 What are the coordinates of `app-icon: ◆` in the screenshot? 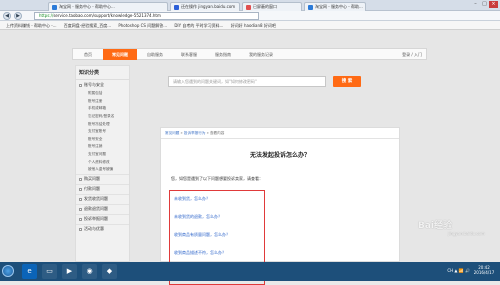 It's located at (109, 271).